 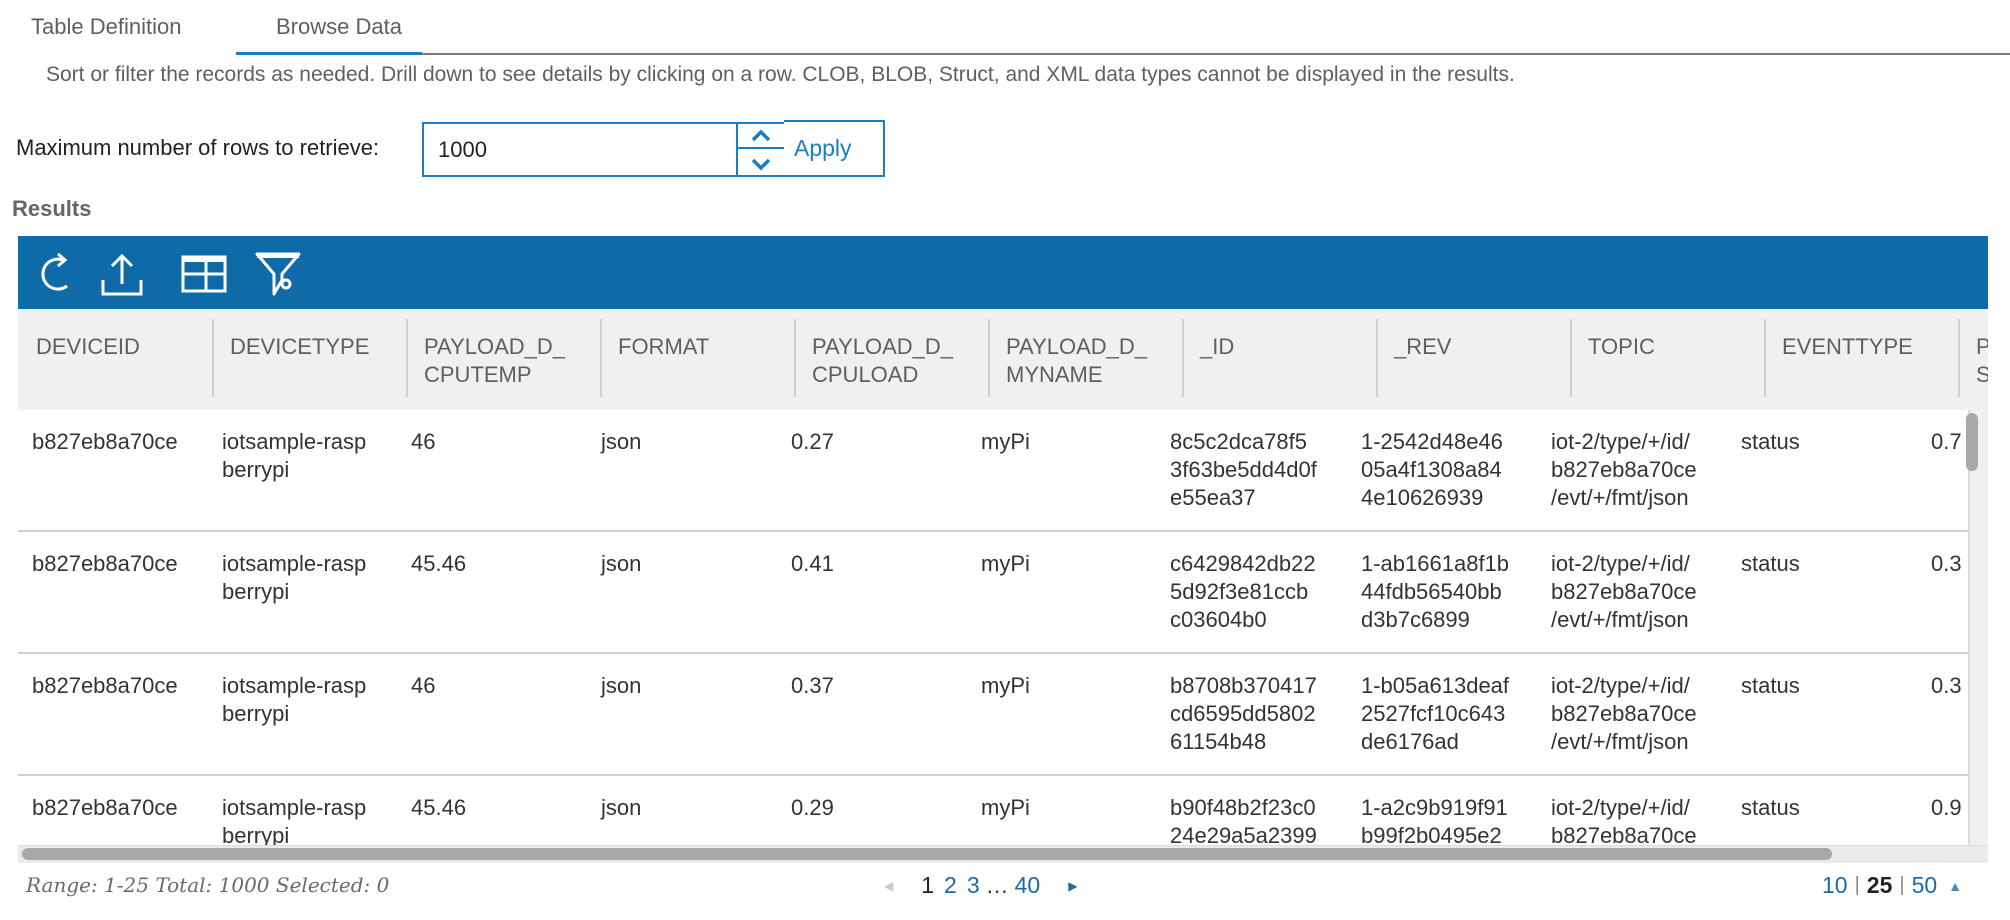 I want to click on chevron-down-icon, so click(x=761, y=164).